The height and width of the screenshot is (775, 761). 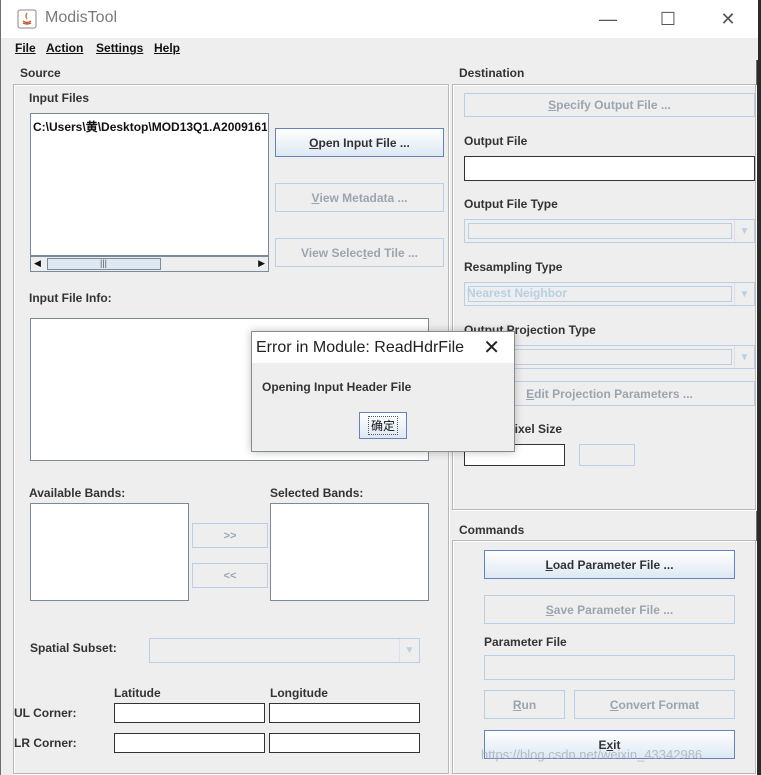 I want to click on selected-bands-label: Selected Bands:, so click(x=317, y=493).